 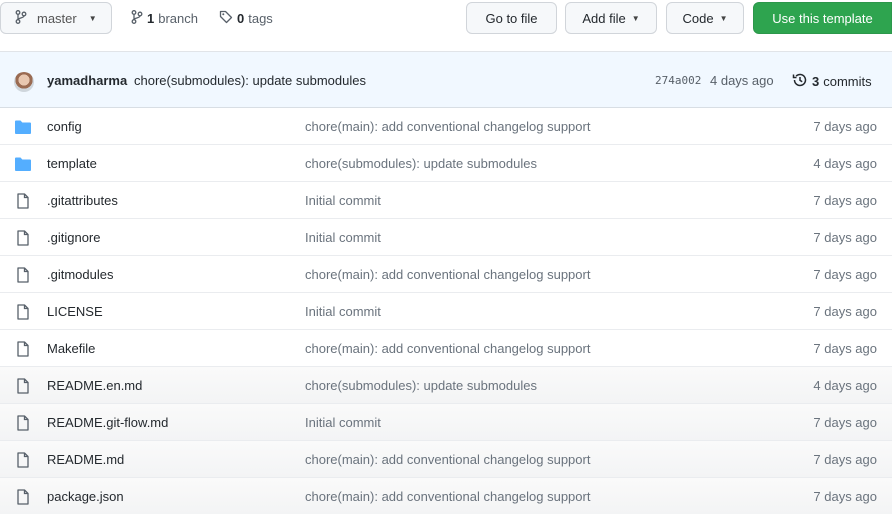 I want to click on file-name-link: README.git-flow.md, so click(x=107, y=422).